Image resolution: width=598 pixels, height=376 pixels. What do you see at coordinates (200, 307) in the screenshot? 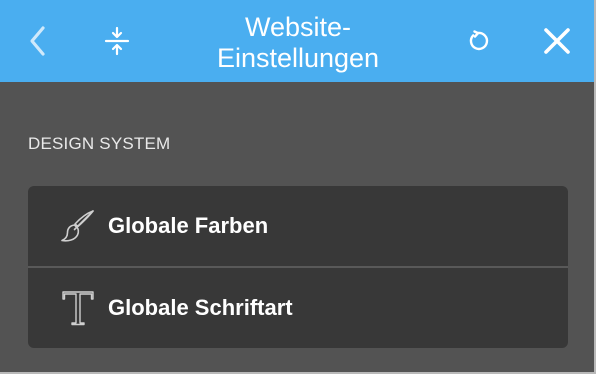
I see `list-item-label: Globale Schriftart` at bounding box center [200, 307].